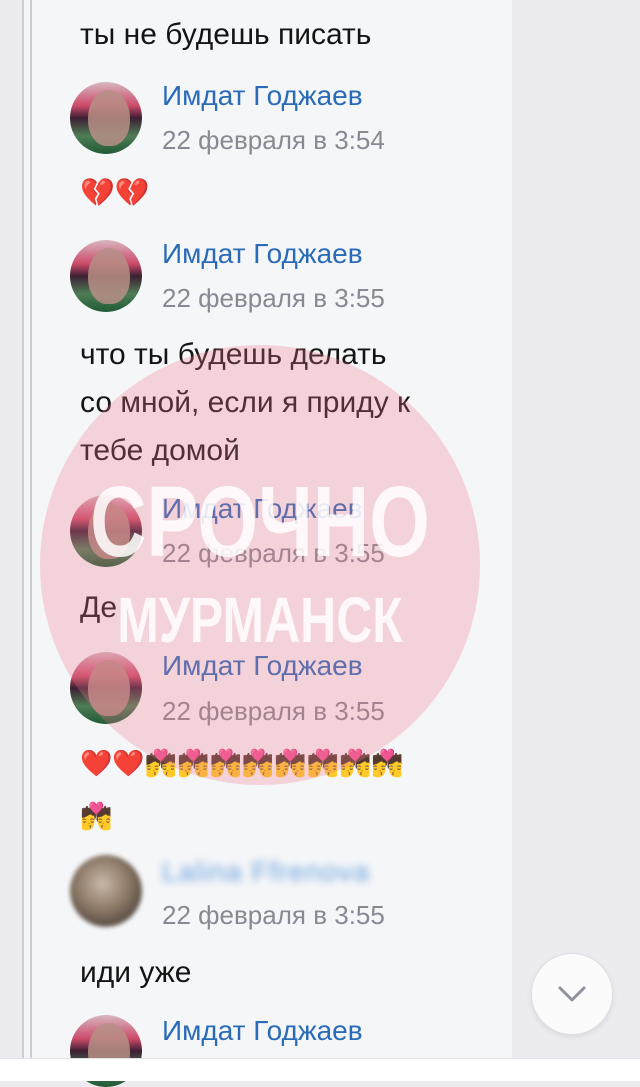  I want to click on message-time: 22 февраля в 3:54, so click(273, 140).